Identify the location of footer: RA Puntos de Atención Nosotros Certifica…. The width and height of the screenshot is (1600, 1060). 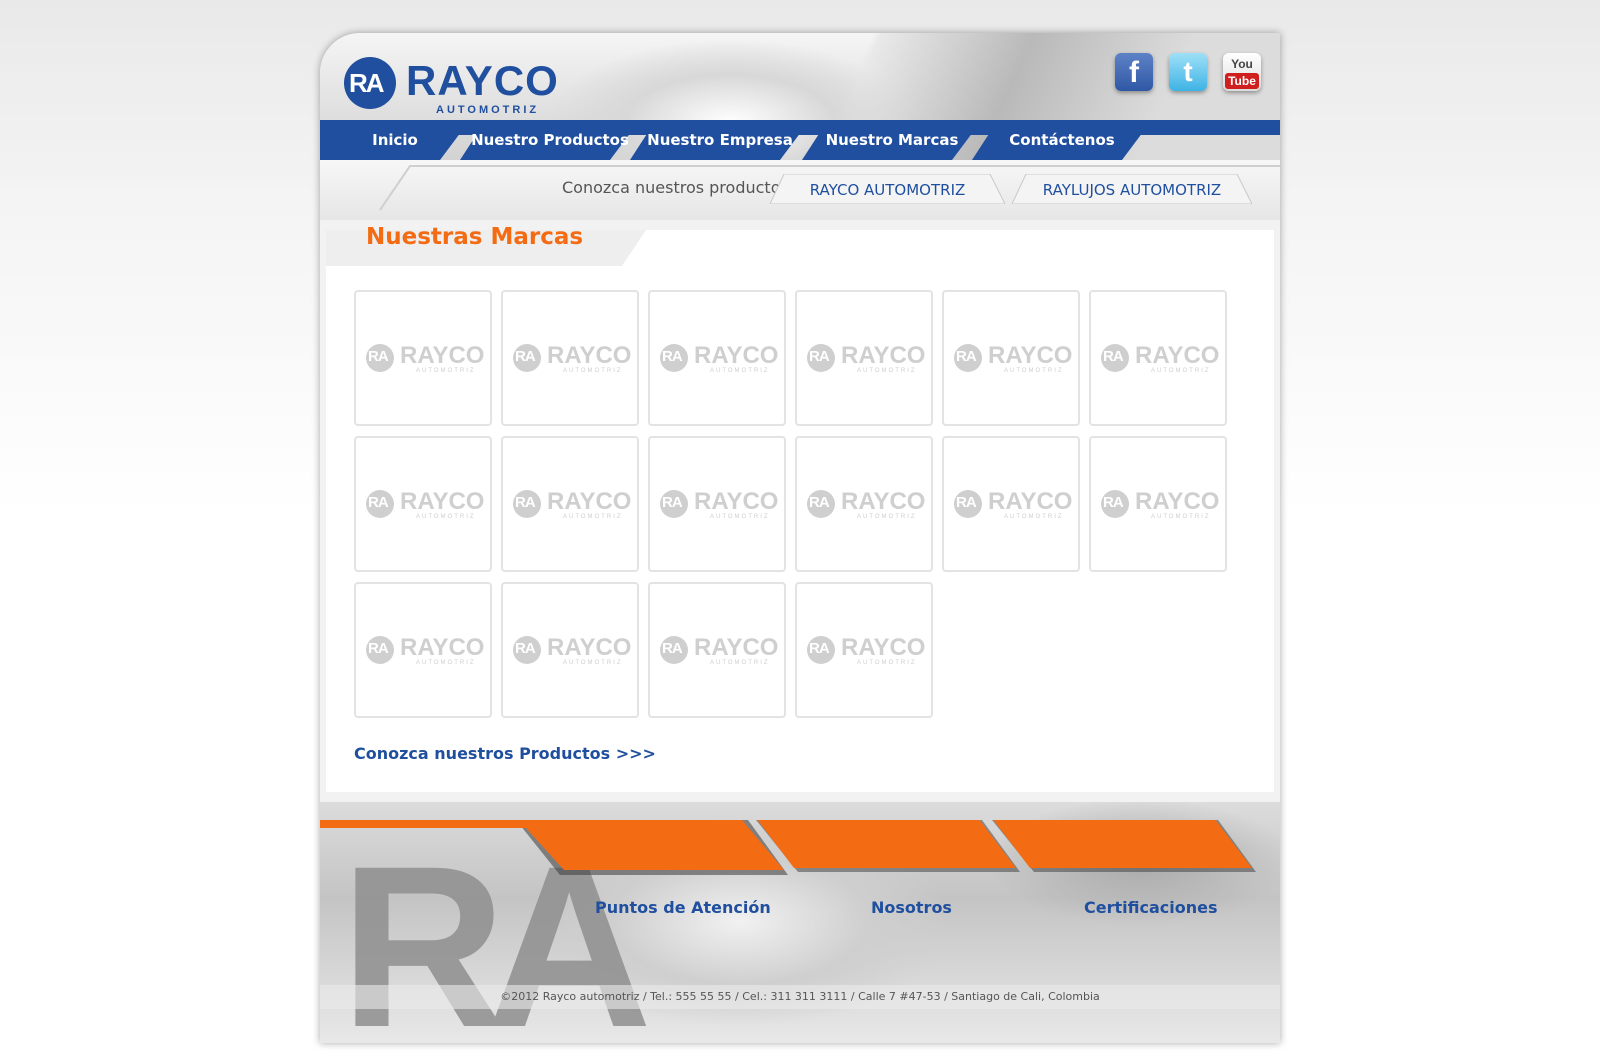
(800, 922).